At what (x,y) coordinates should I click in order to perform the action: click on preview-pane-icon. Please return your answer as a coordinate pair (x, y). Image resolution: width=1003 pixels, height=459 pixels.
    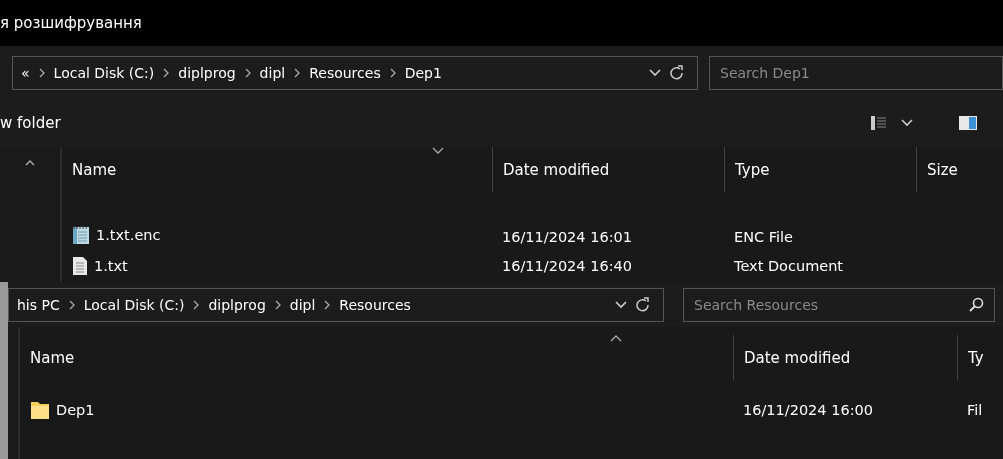
    Looking at the image, I should click on (968, 123).